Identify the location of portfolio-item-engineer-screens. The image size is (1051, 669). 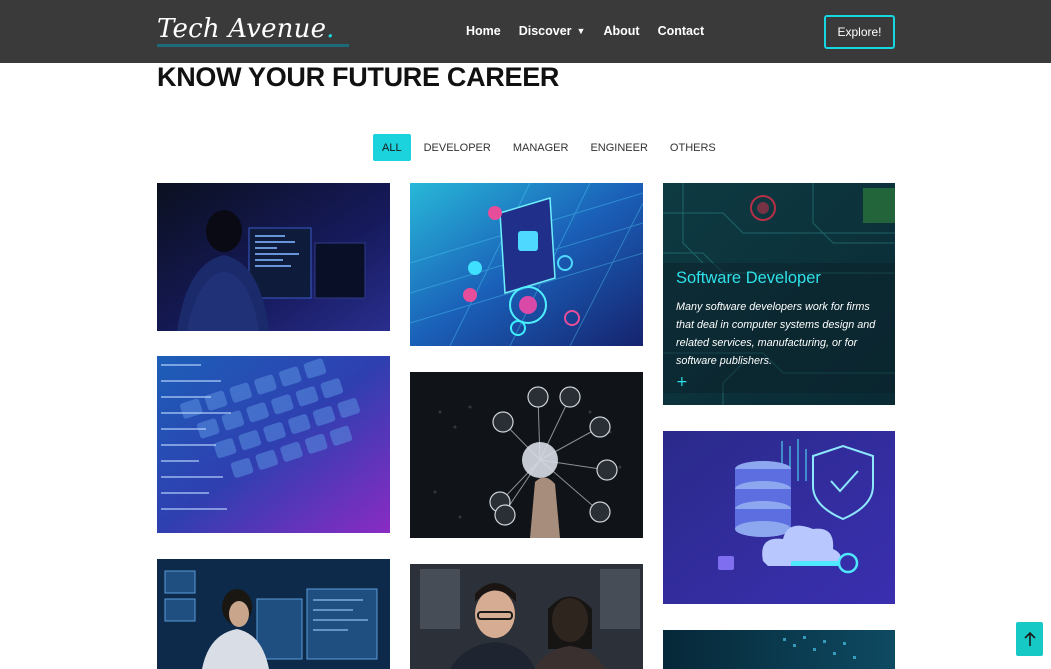
(273, 614).